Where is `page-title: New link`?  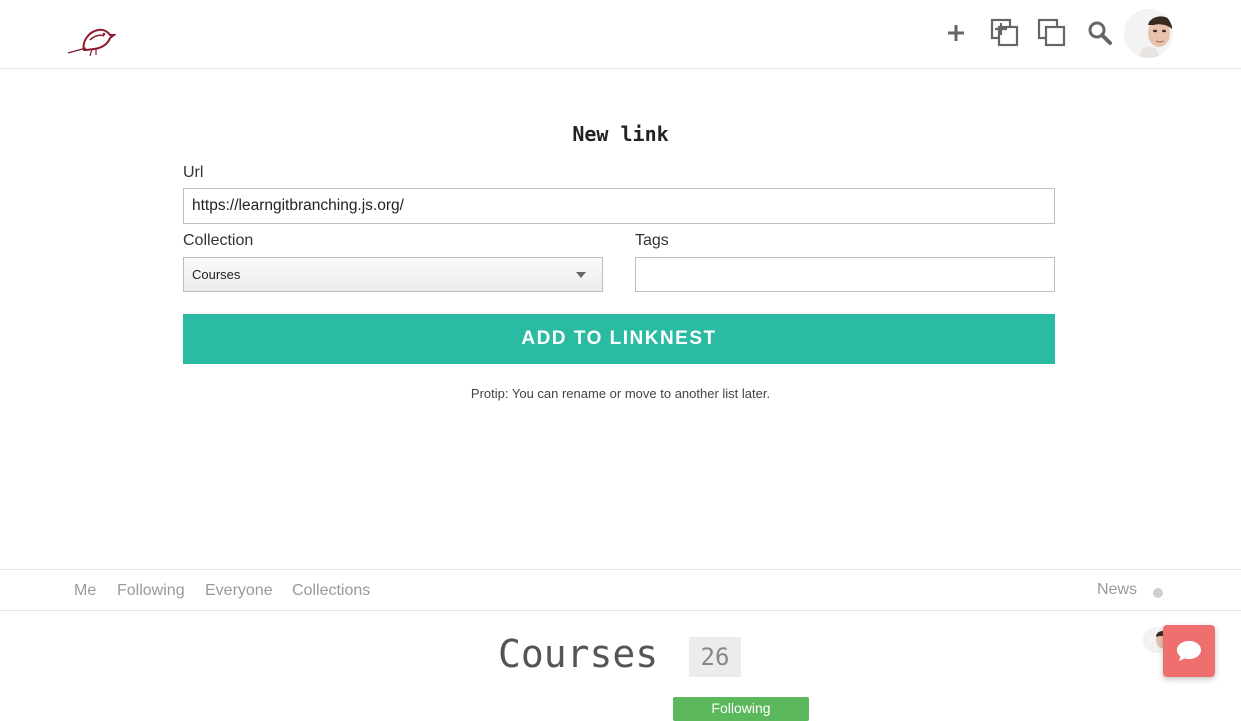 page-title: New link is located at coordinates (620, 134).